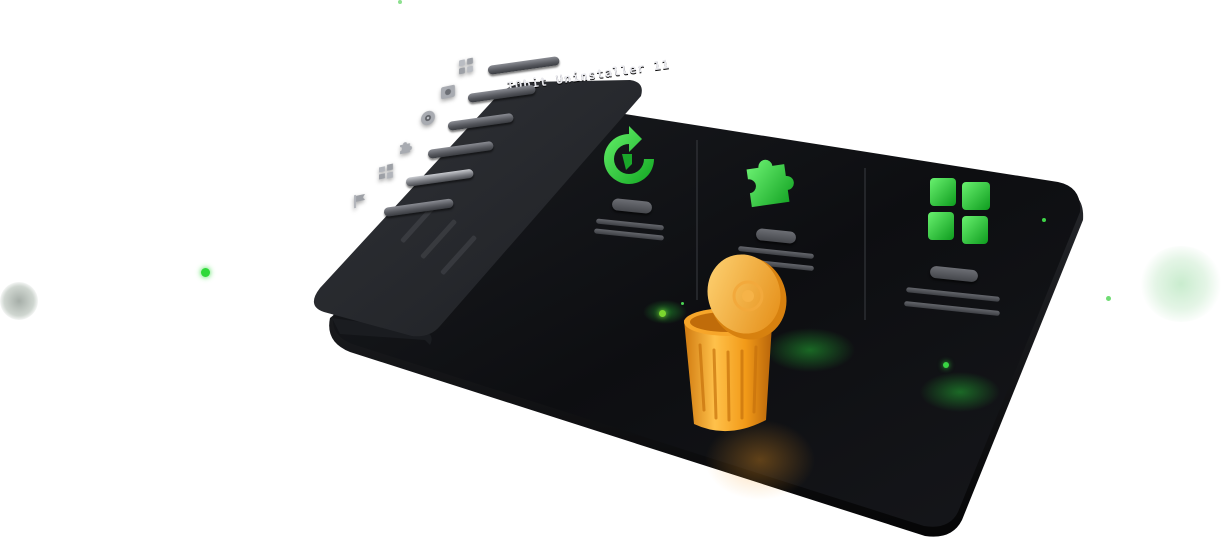  I want to click on trash-can-icon, so click(749, 377).